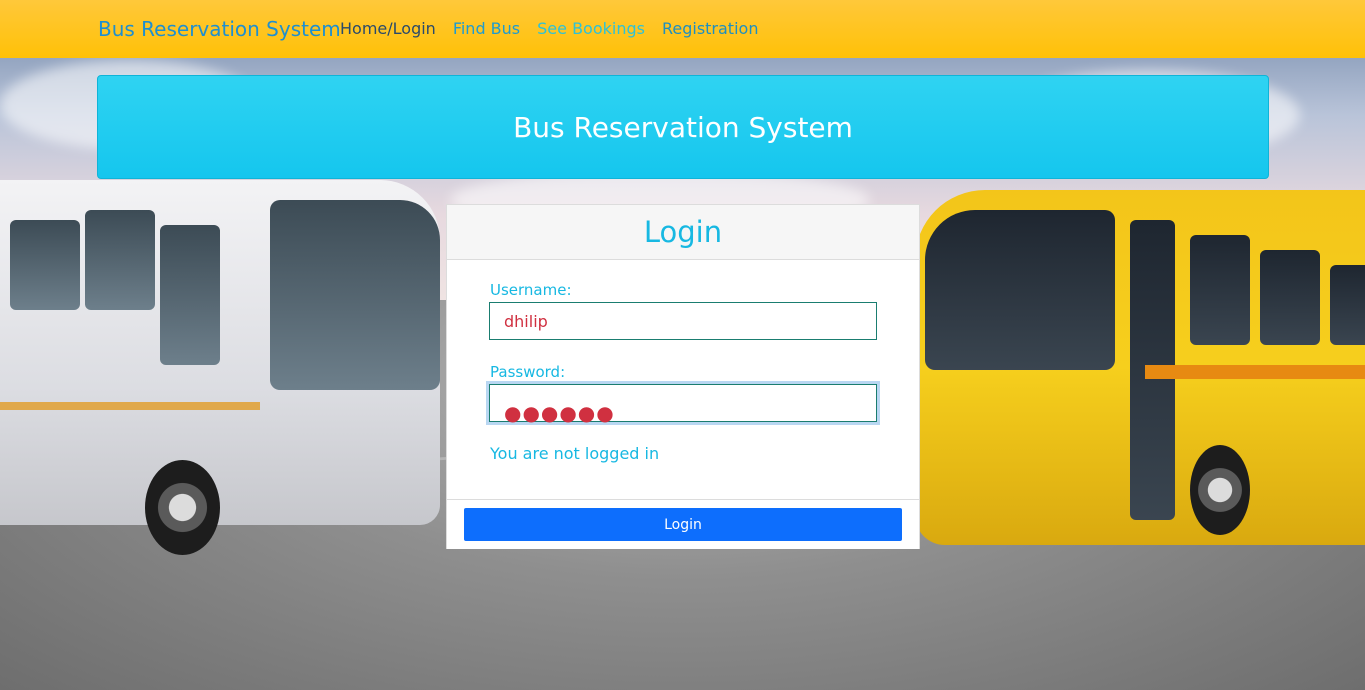 The image size is (1365, 690). Describe the element at coordinates (531, 290) in the screenshot. I see `username-label: Username:` at that location.